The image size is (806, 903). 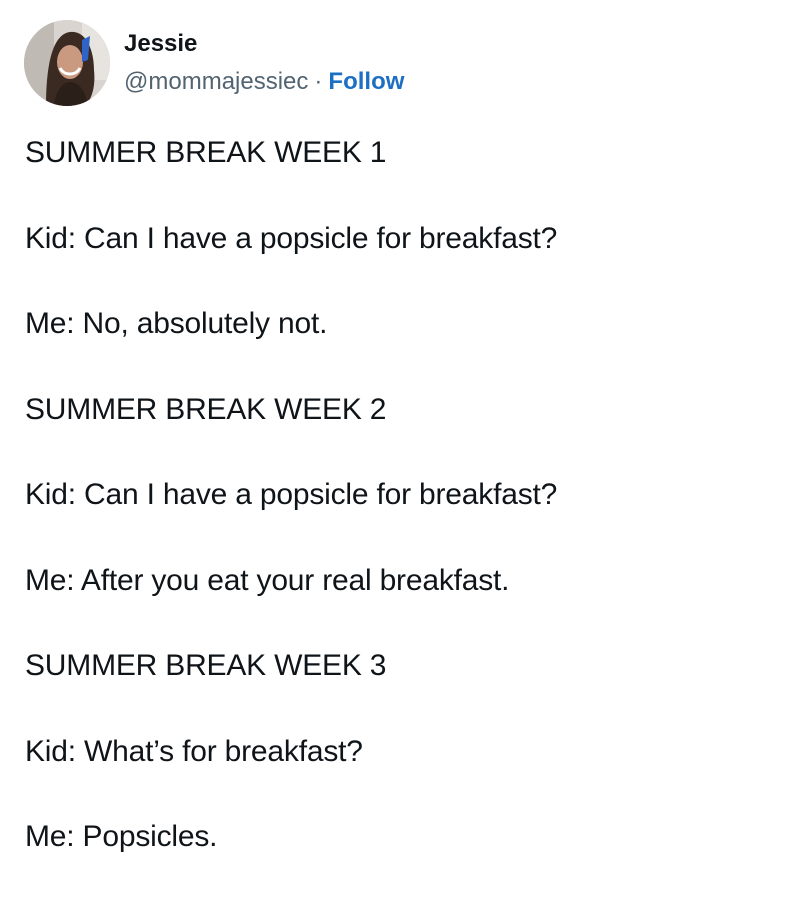 What do you see at coordinates (206, 665) in the screenshot?
I see `tweet-line: SUMMER BREAK WEEK 3` at bounding box center [206, 665].